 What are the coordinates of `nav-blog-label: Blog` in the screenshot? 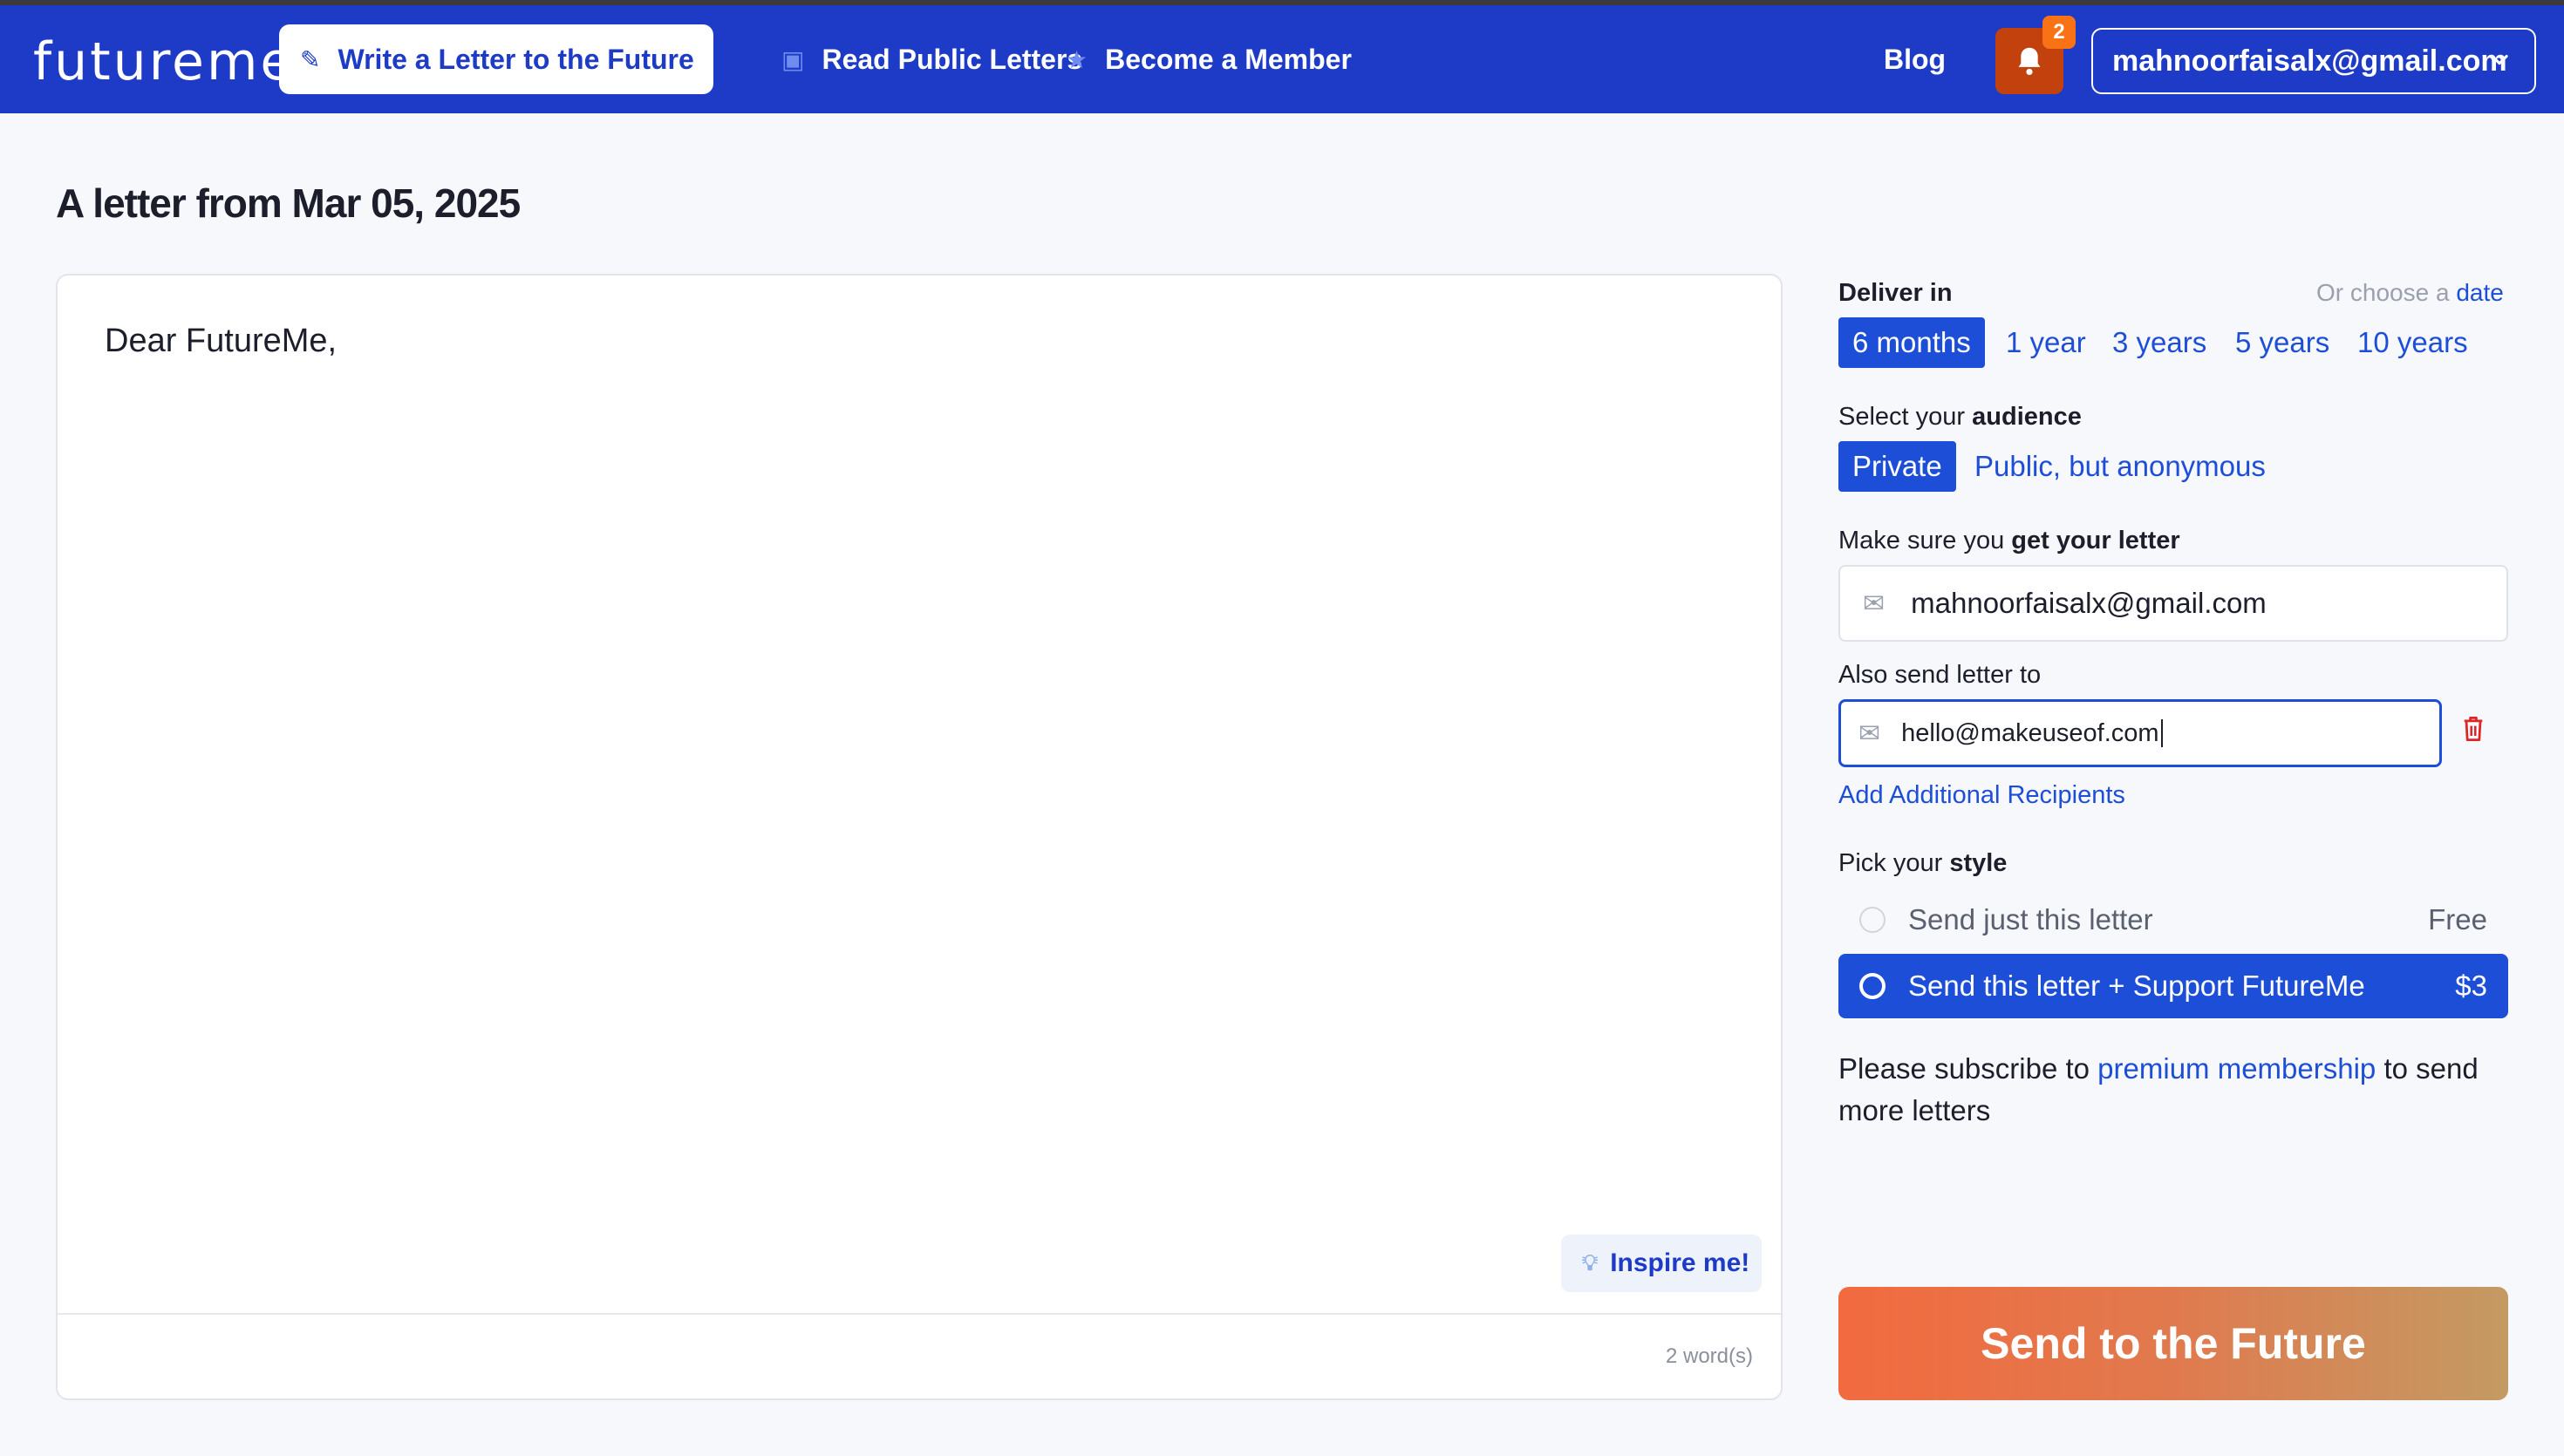 It's located at (1915, 59).